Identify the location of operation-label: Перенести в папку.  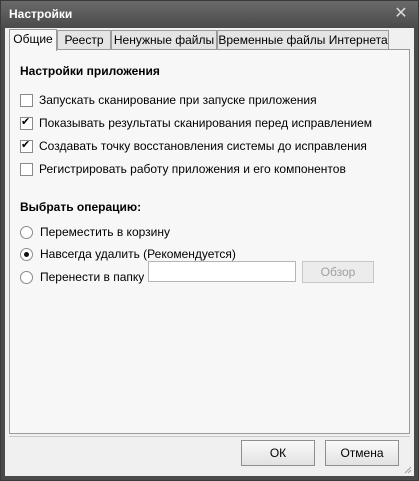
(92, 277).